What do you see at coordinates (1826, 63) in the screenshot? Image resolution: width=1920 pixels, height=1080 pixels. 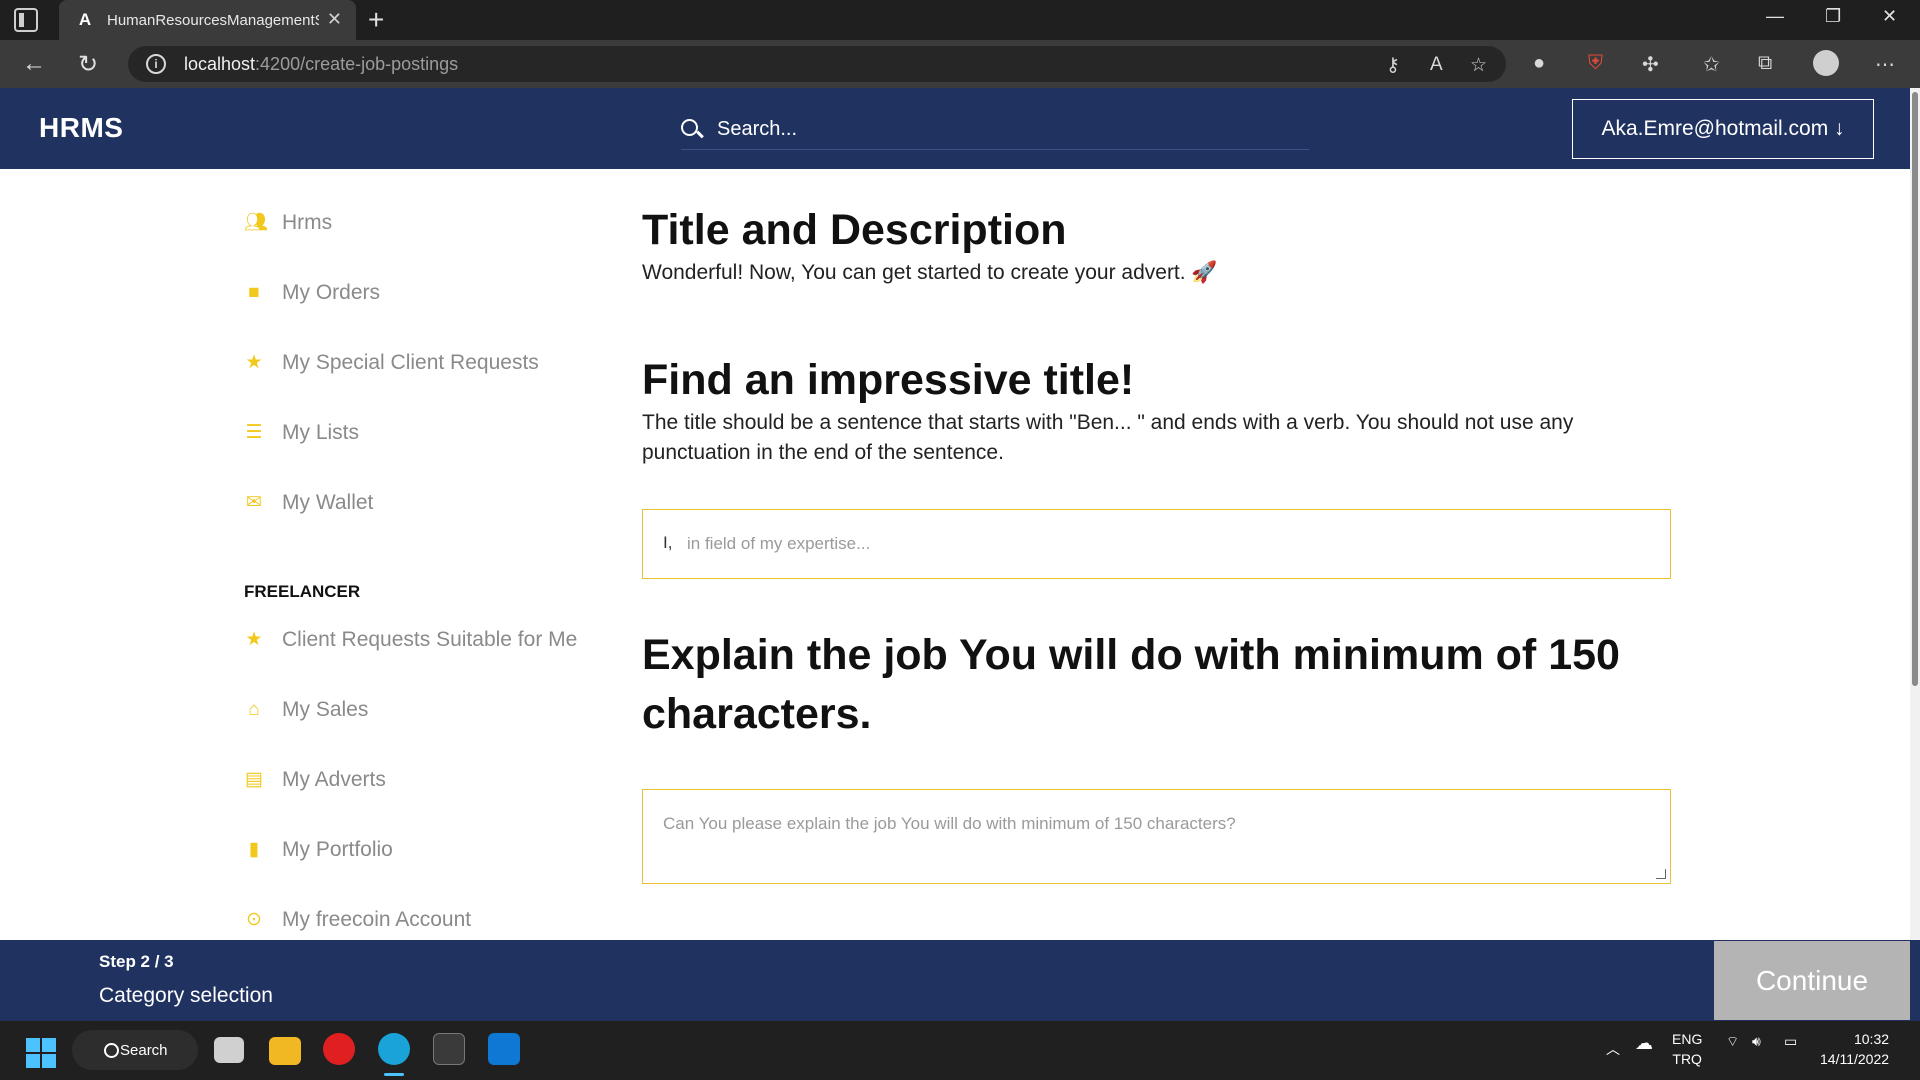 I see `profile-avatar` at bounding box center [1826, 63].